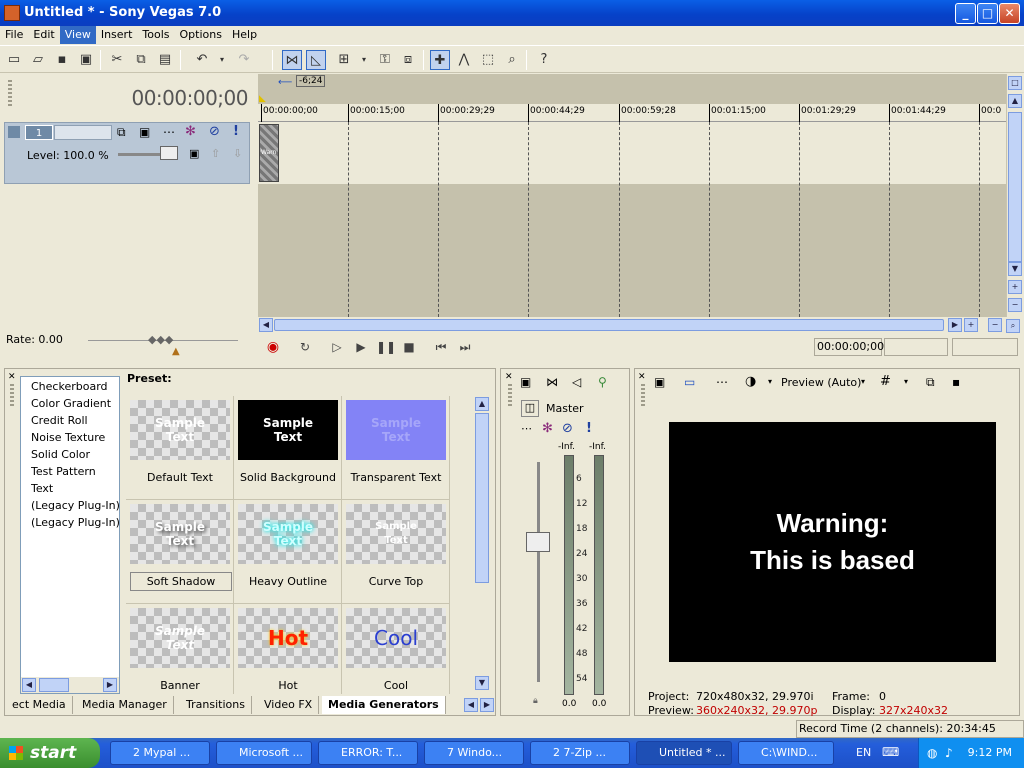 This screenshot has height=768, width=1024. I want to click on video-track-header: 1 ⧉ ▣ ⋯ ✻ ⊘ ! Level: 100.0 % ▣ ⇧ ⇩, so click(127, 153).